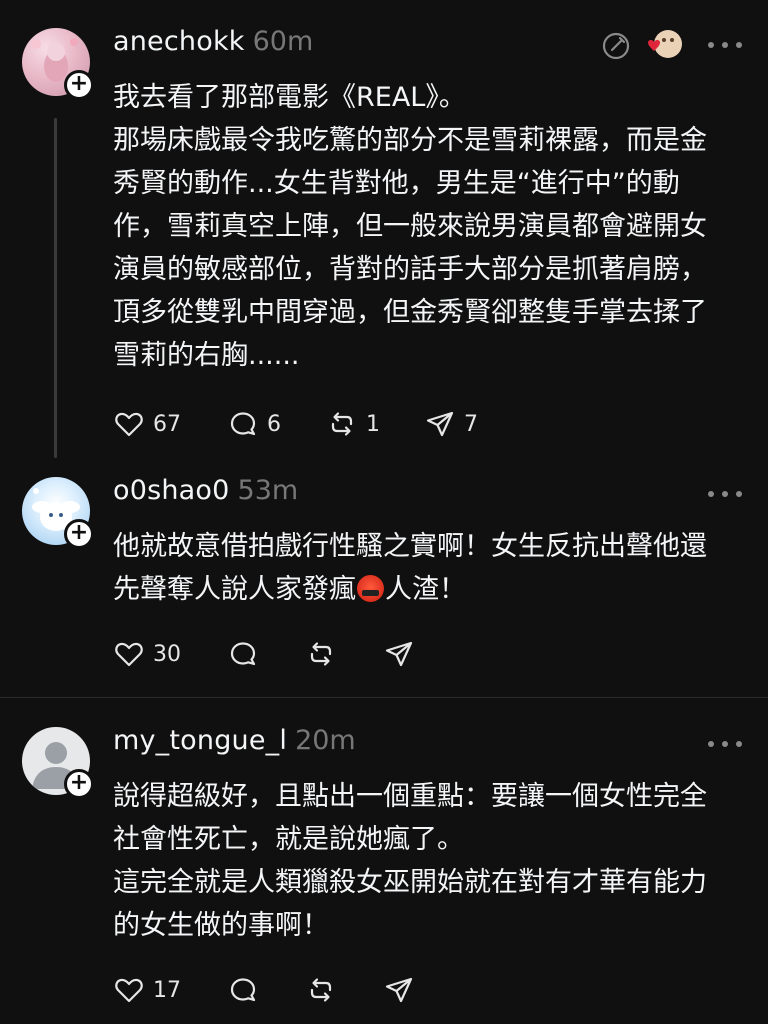 This screenshot has width=768, height=1024. I want to click on post-text-line: 他就故意借拍戲行性騷之實啊！女生反抗出聲他還, so click(410, 546).